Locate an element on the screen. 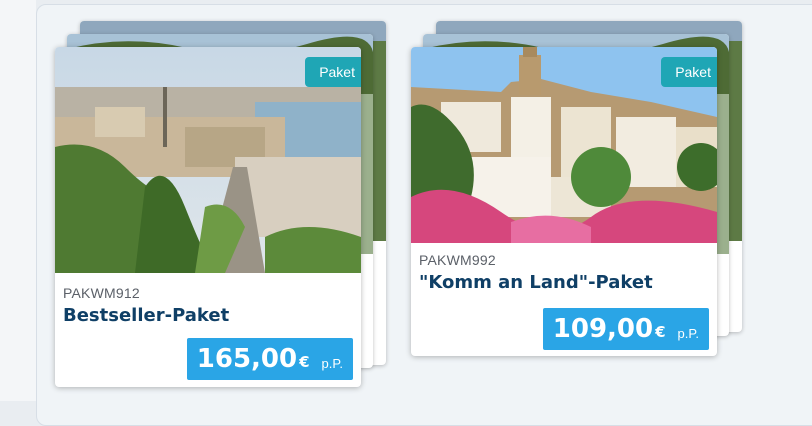 This screenshot has height=426, width=812. package-title: "Komm an Land"-Paket is located at coordinates (536, 282).